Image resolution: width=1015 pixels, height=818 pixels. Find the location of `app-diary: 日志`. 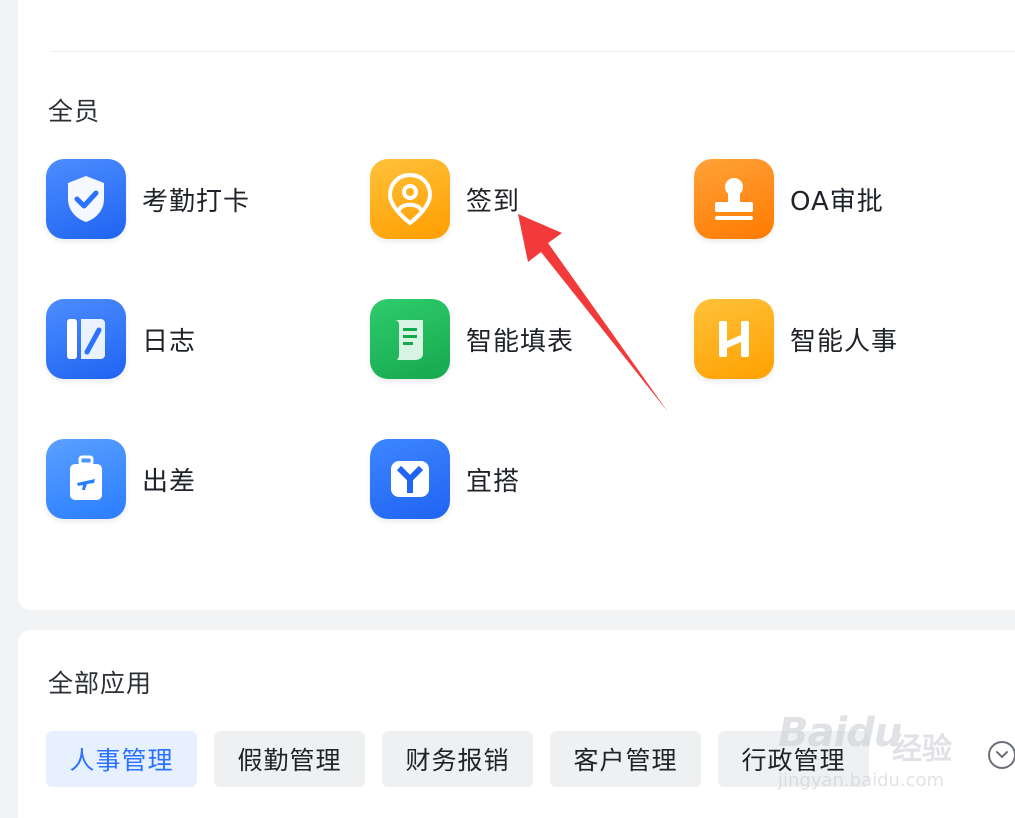

app-diary: 日志 is located at coordinates (121, 339).